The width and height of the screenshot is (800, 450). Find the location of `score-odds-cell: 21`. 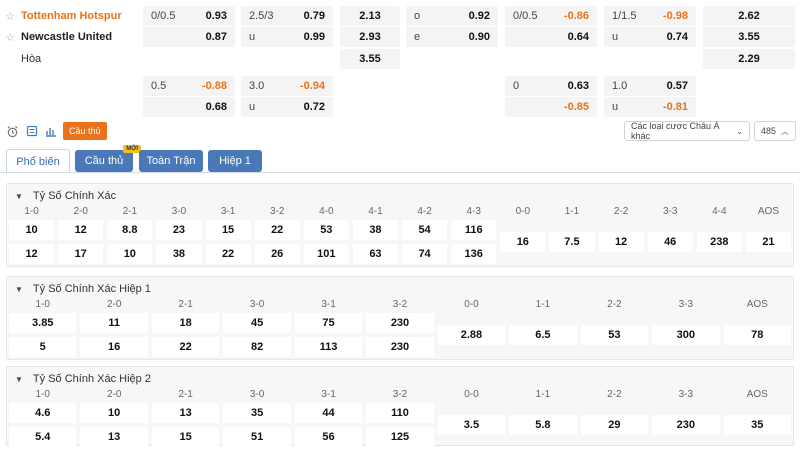

score-odds-cell: 21 is located at coordinates (768, 242).